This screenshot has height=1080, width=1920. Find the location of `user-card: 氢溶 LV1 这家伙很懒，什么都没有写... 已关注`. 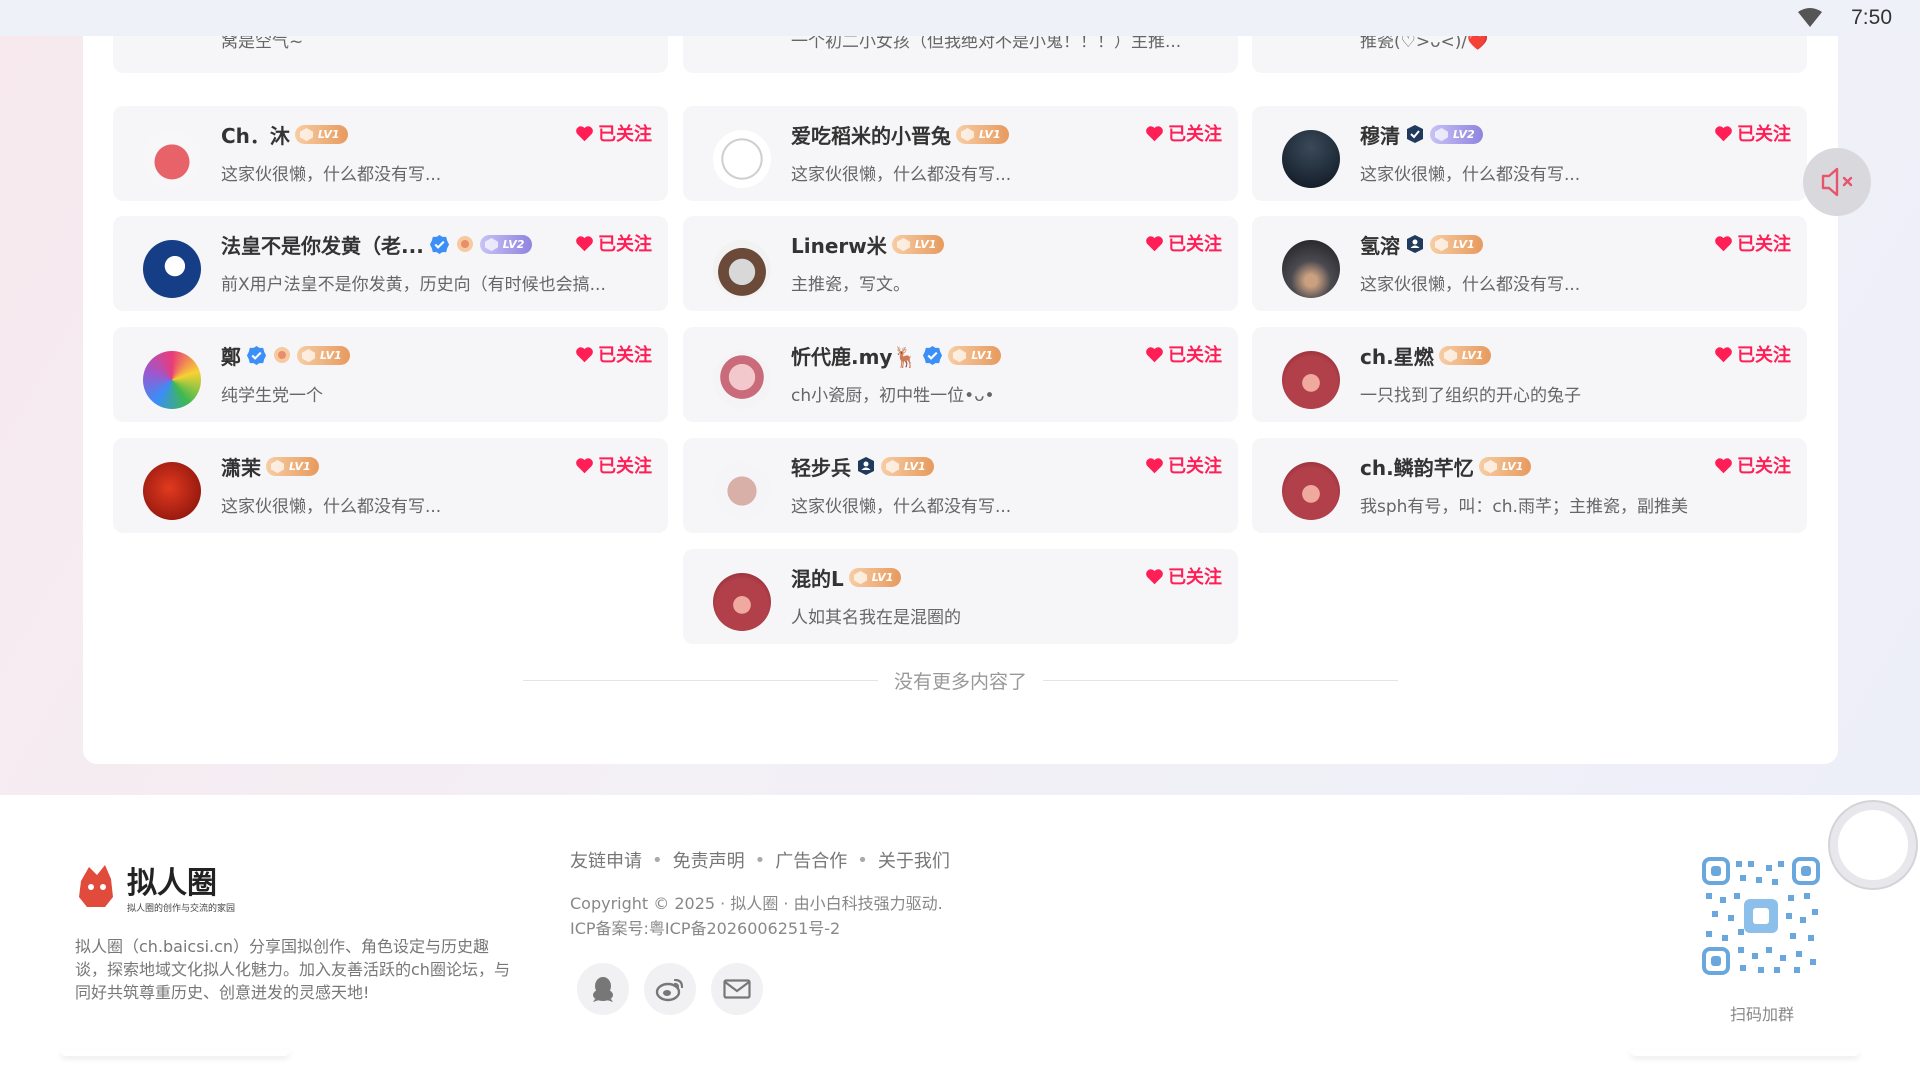

user-card: 氢溶 LV1 这家伙很懒，什么都没有写... 已关注 is located at coordinates (1529, 263).